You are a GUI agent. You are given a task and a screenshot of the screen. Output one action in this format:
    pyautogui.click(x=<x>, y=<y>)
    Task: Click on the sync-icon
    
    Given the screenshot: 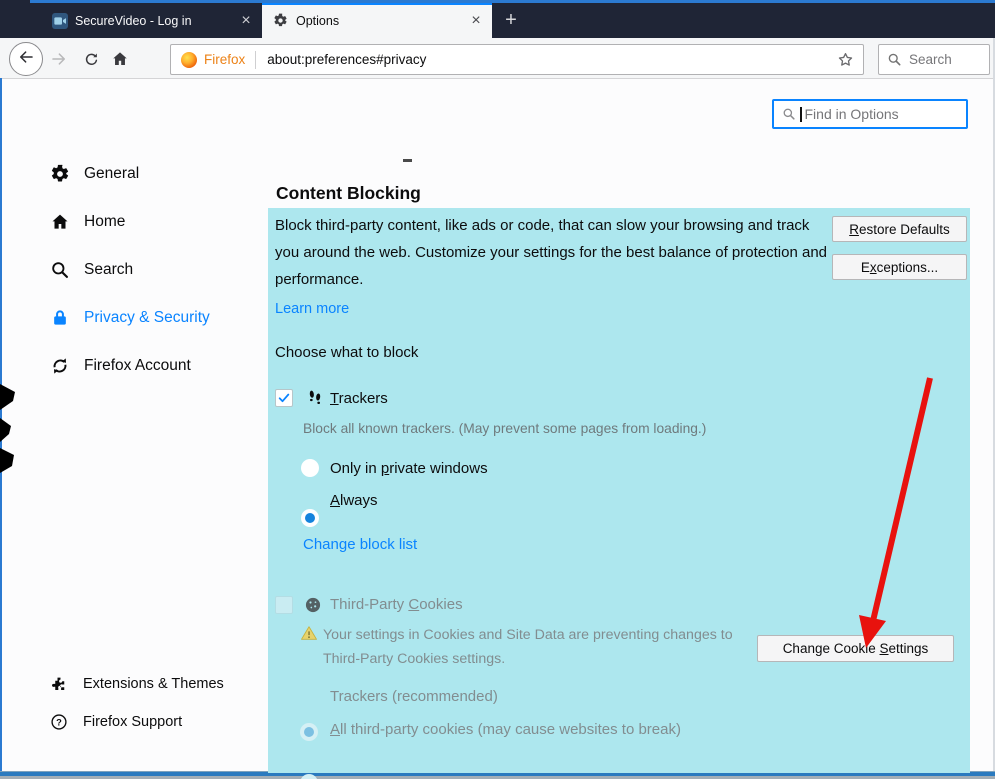 What is the action you would take?
    pyautogui.click(x=60, y=366)
    